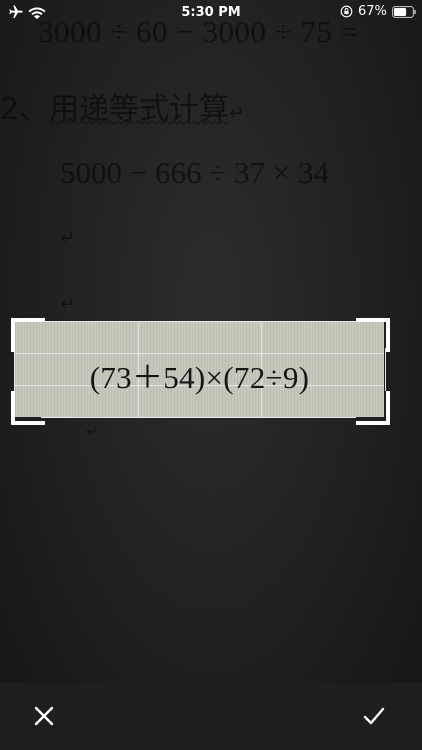 This screenshot has width=422, height=750. What do you see at coordinates (92, 432) in the screenshot?
I see `photo-small-return-mark: ↵` at bounding box center [92, 432].